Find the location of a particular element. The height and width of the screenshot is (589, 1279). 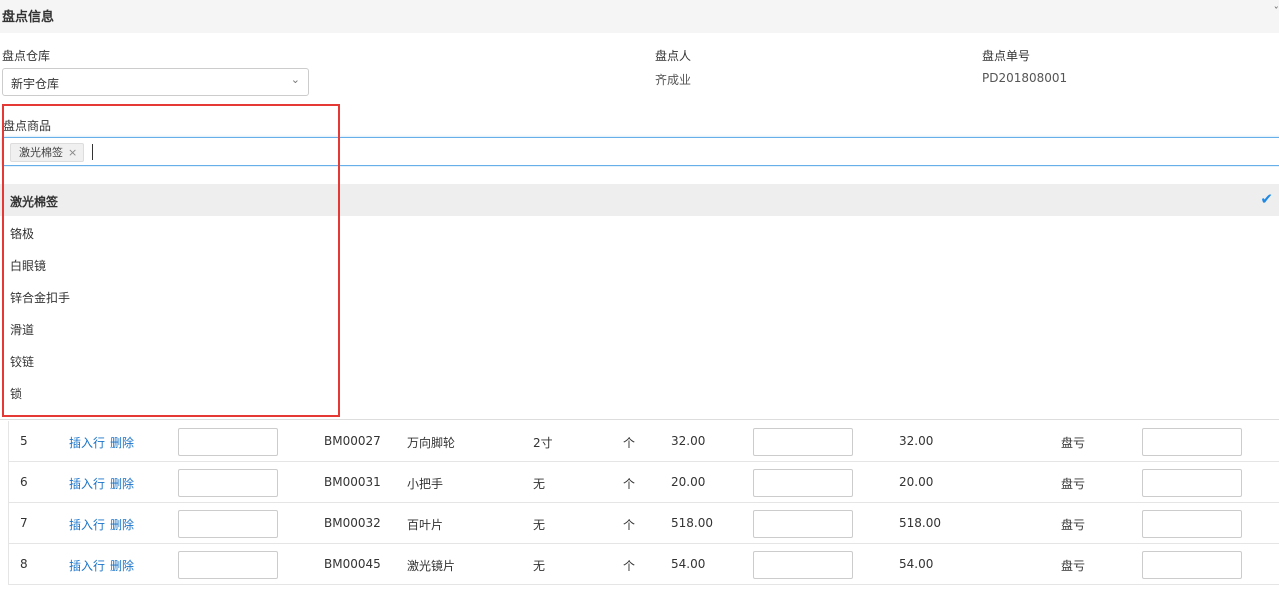

table-row: 6 插入行 删除 BM00031 小把手 无 个 20.00 20.00 盘亏 is located at coordinates (644, 482).